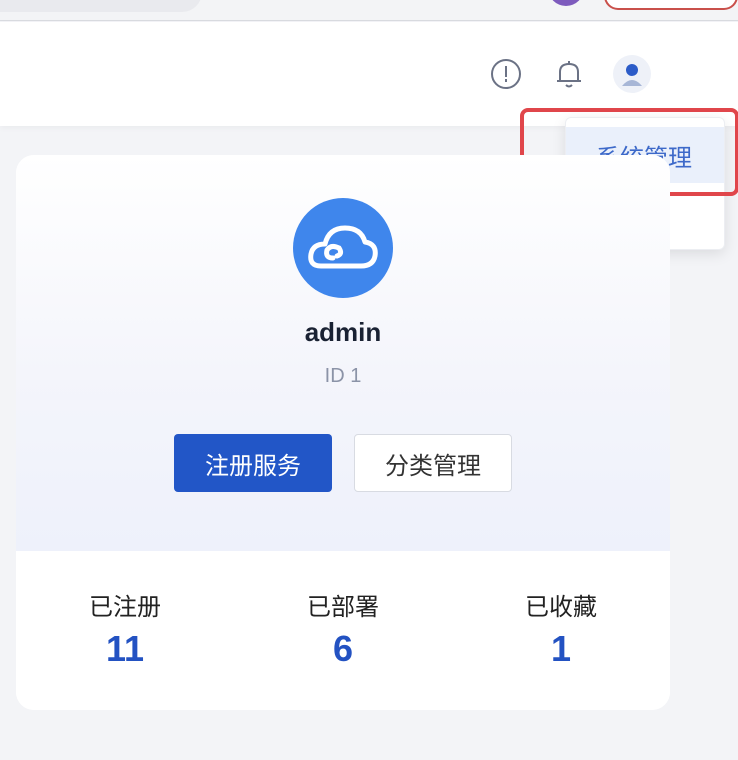  I want to click on user-id: ID 1, so click(343, 376).